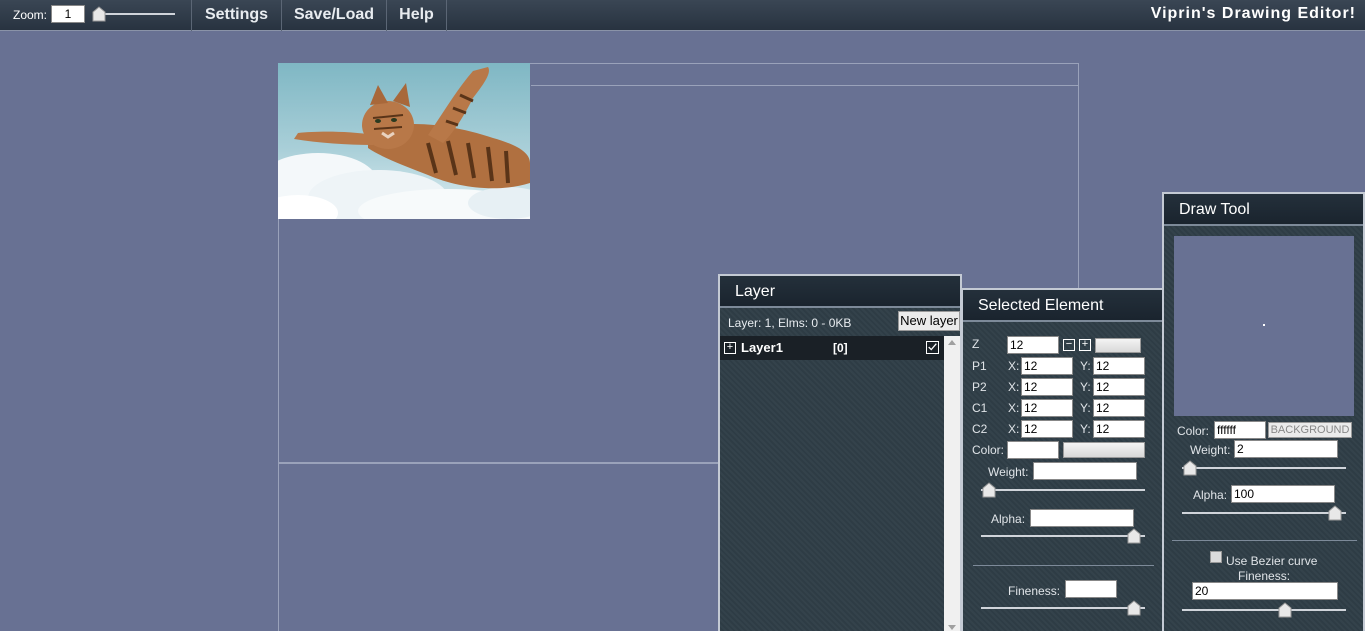 The image size is (1365, 631). I want to click on layer-info-text: Layer: 1, Elms: 0 - 0KB, so click(790, 323).